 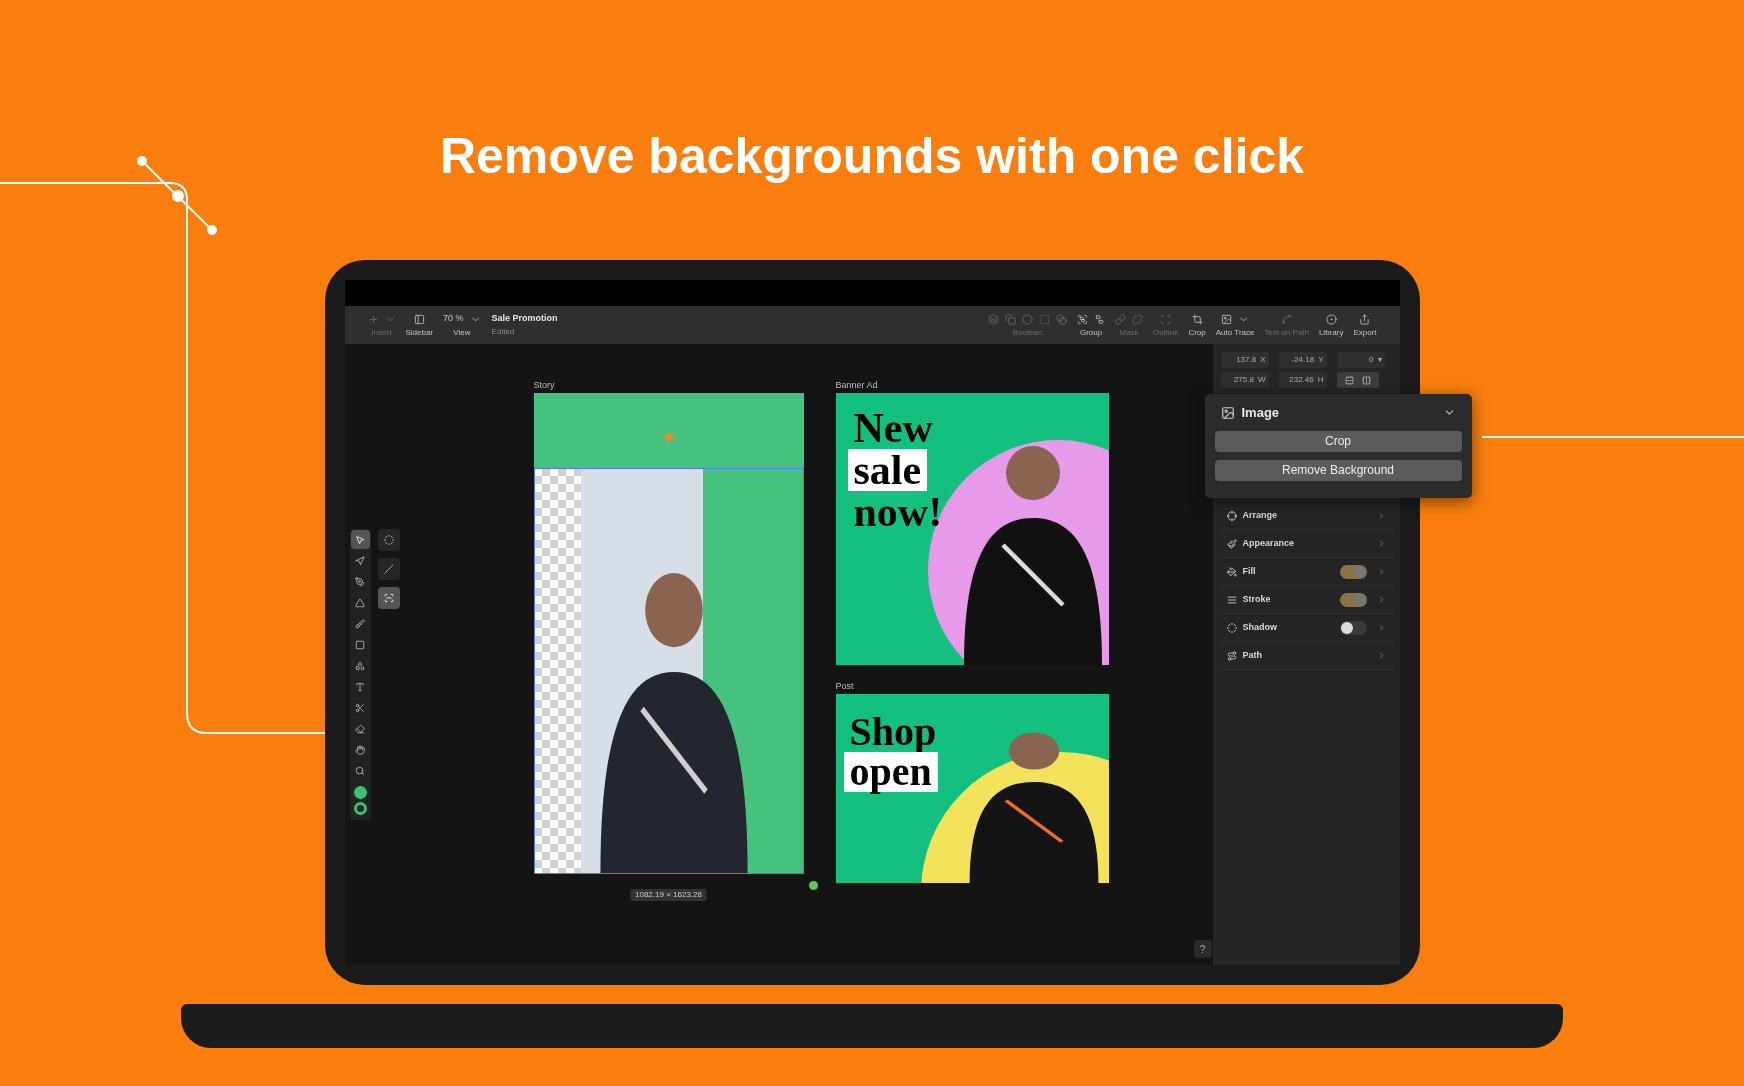 What do you see at coordinates (1302, 380) in the screenshot?
I see `number-field: 232.46 H` at bounding box center [1302, 380].